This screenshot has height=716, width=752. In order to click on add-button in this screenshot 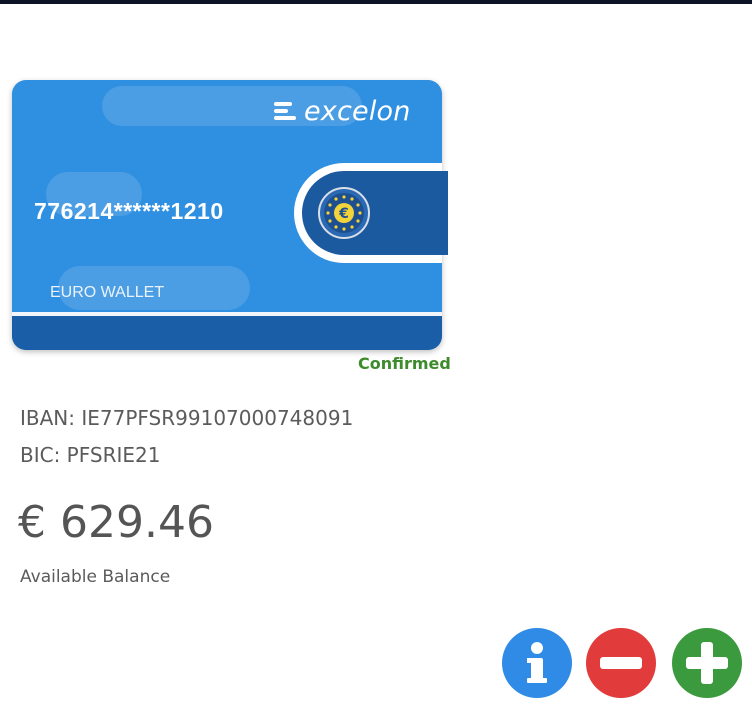, I will do `click(707, 663)`.